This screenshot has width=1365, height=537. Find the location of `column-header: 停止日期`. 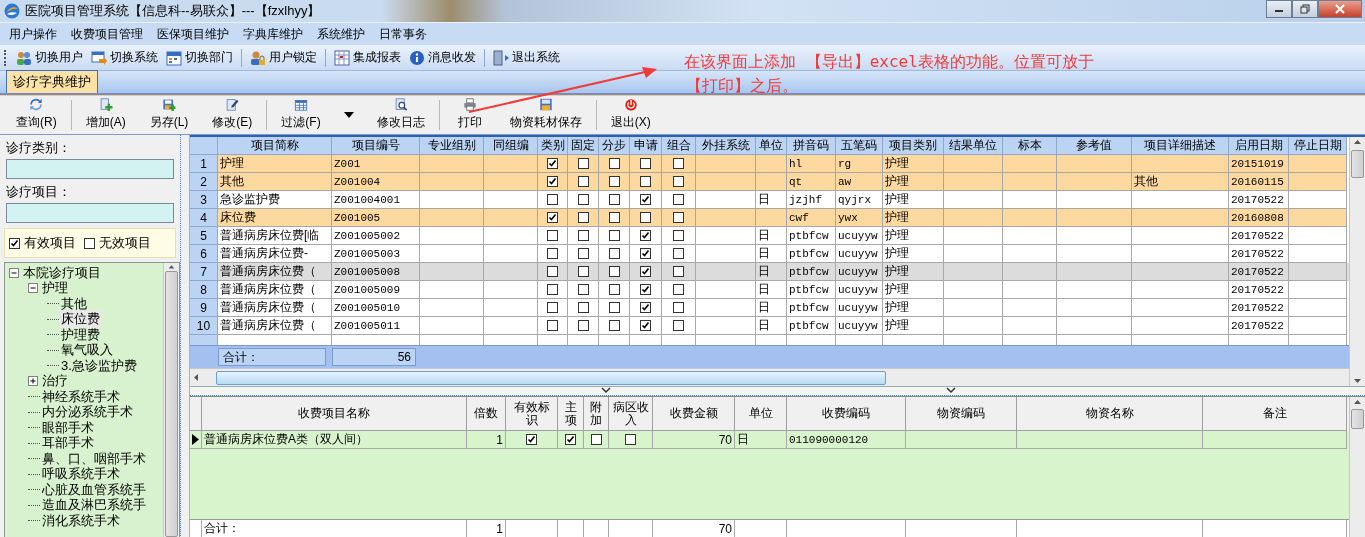

column-header: 停止日期 is located at coordinates (1318, 146).